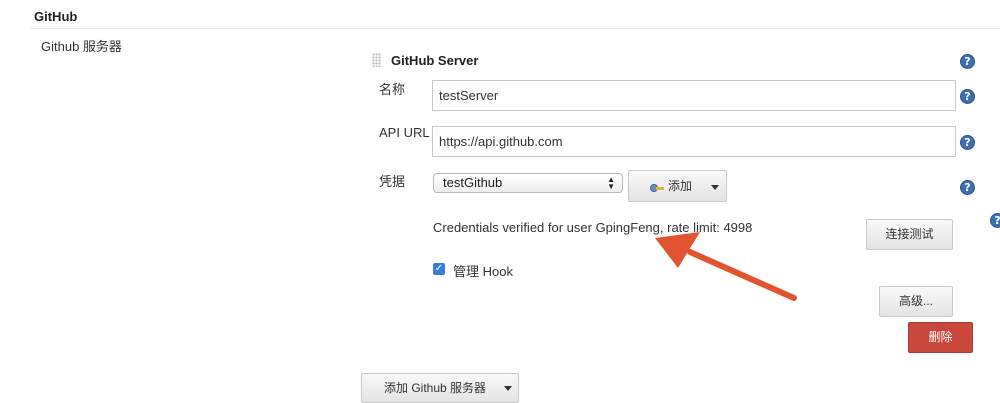 This screenshot has height=403, width=1000. Describe the element at coordinates (611, 183) in the screenshot. I see `select-arrows-icon: ▲ ▼` at that location.